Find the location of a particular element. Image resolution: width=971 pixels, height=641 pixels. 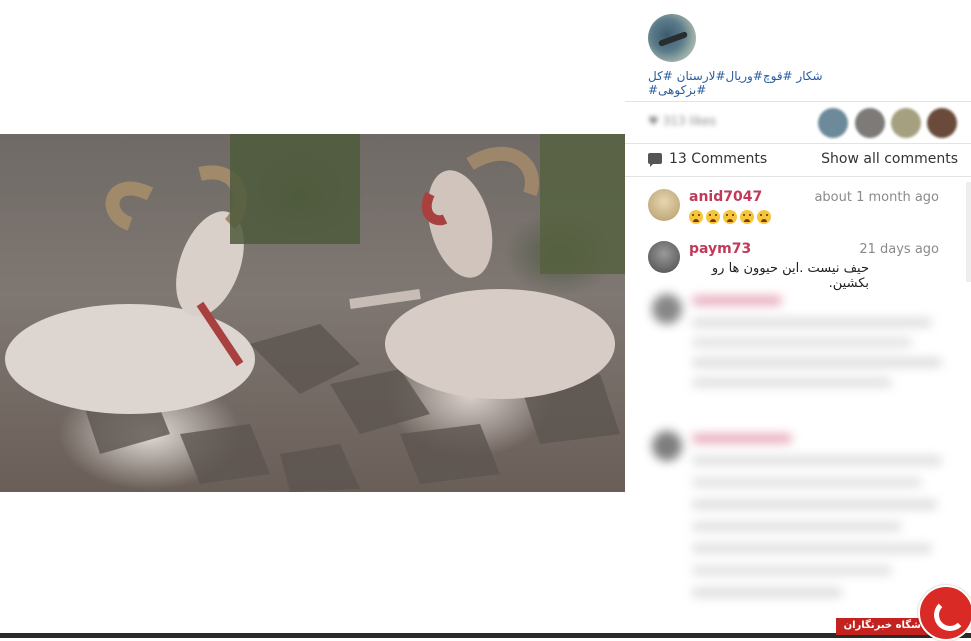

divider-mid is located at coordinates (798, 143).